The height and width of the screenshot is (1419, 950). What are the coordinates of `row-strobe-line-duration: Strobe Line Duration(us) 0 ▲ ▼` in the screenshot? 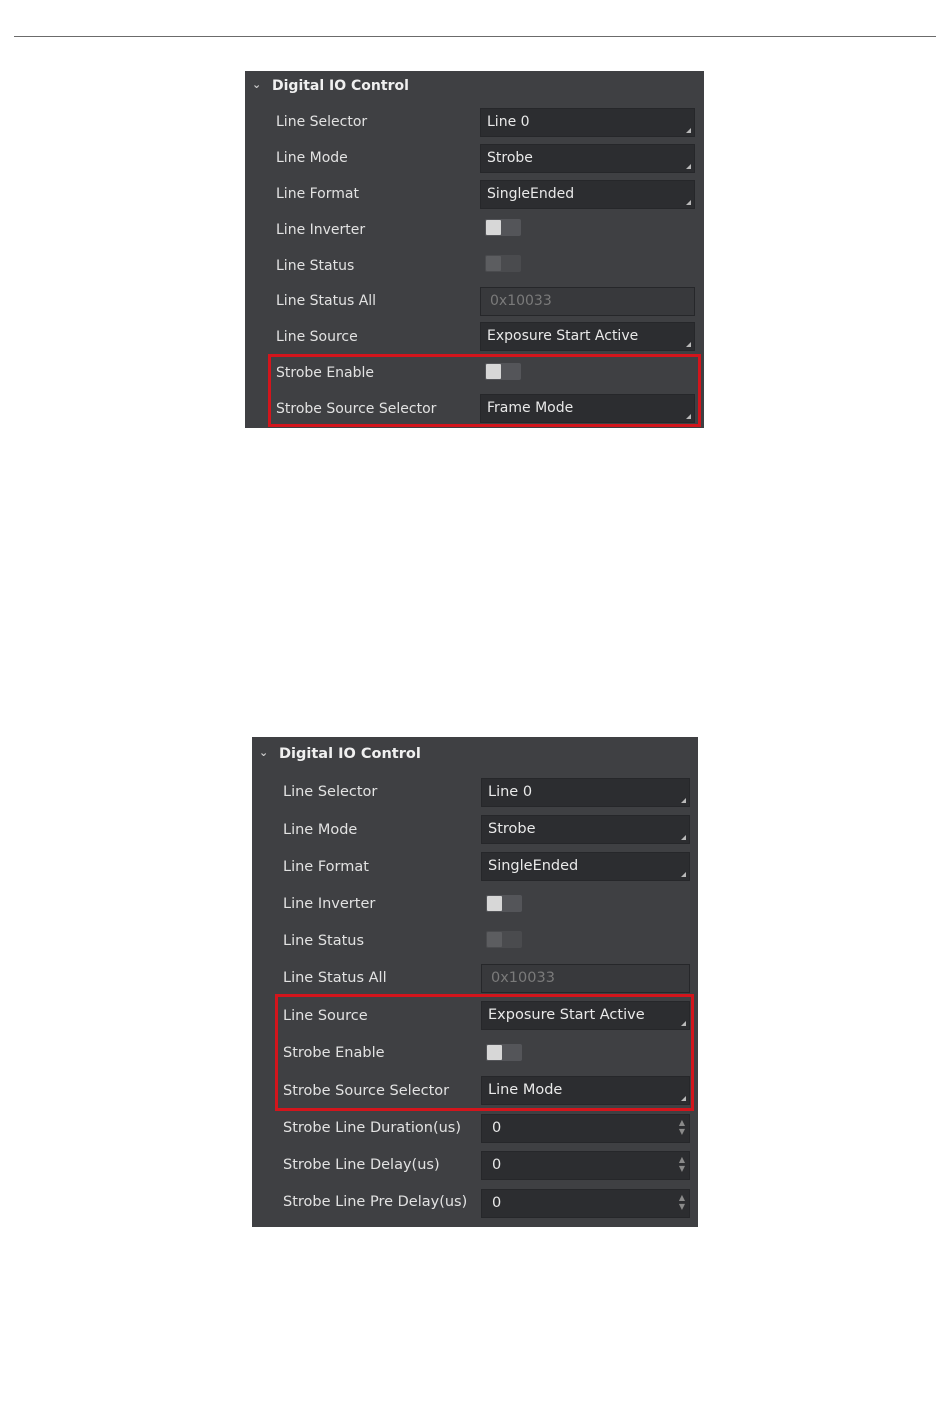 It's located at (475, 1128).